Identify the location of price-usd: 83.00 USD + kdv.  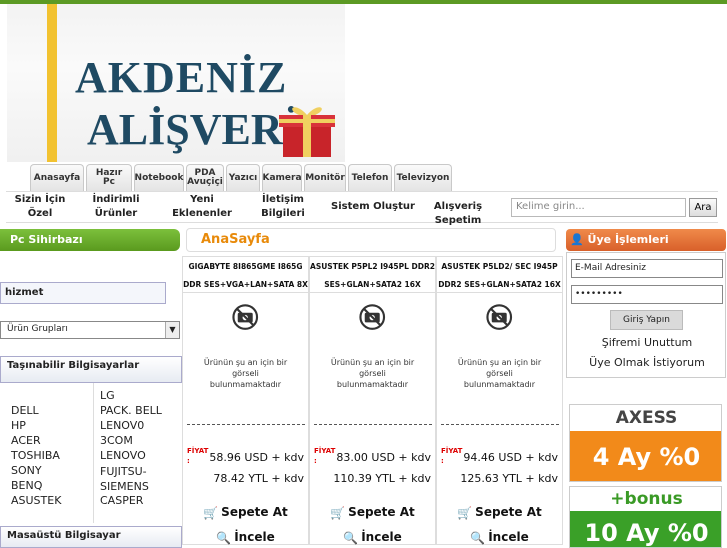
(383, 457).